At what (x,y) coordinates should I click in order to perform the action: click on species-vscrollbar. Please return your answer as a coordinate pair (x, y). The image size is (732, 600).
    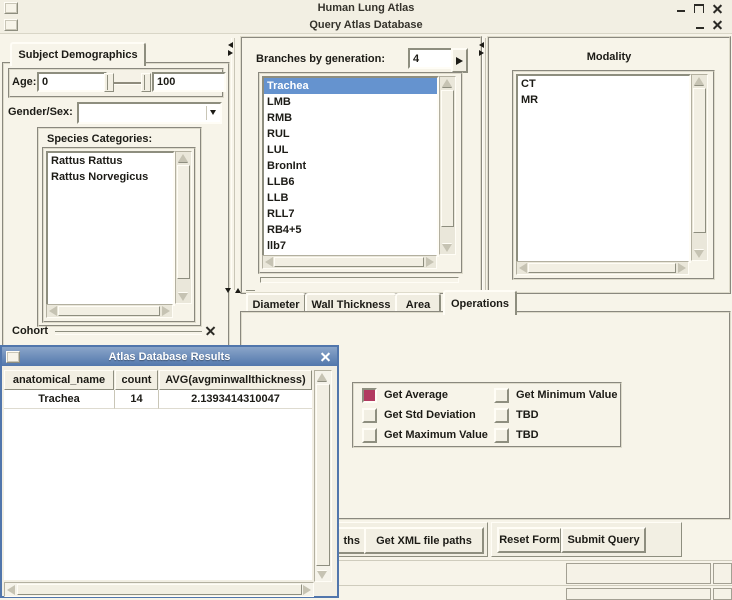
    Looking at the image, I should click on (183, 227).